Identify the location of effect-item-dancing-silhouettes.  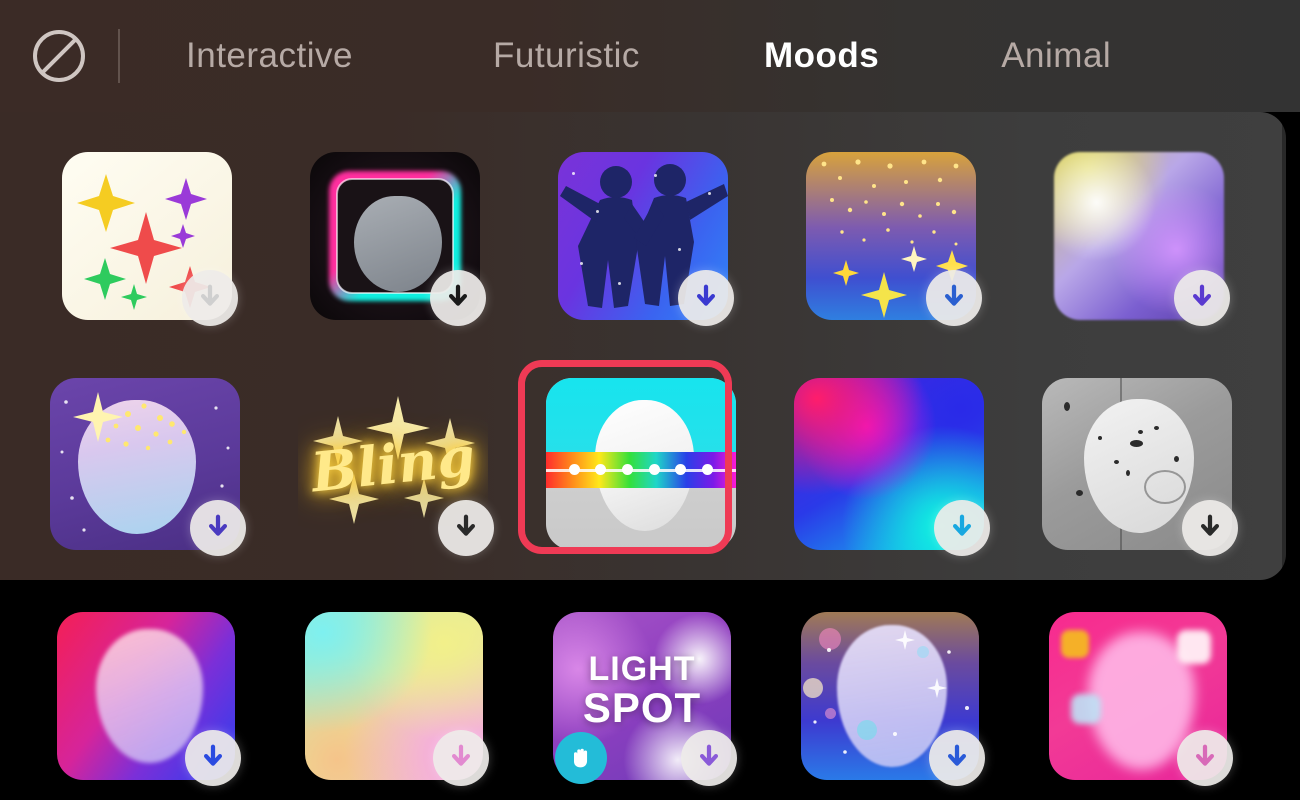
(646, 239).